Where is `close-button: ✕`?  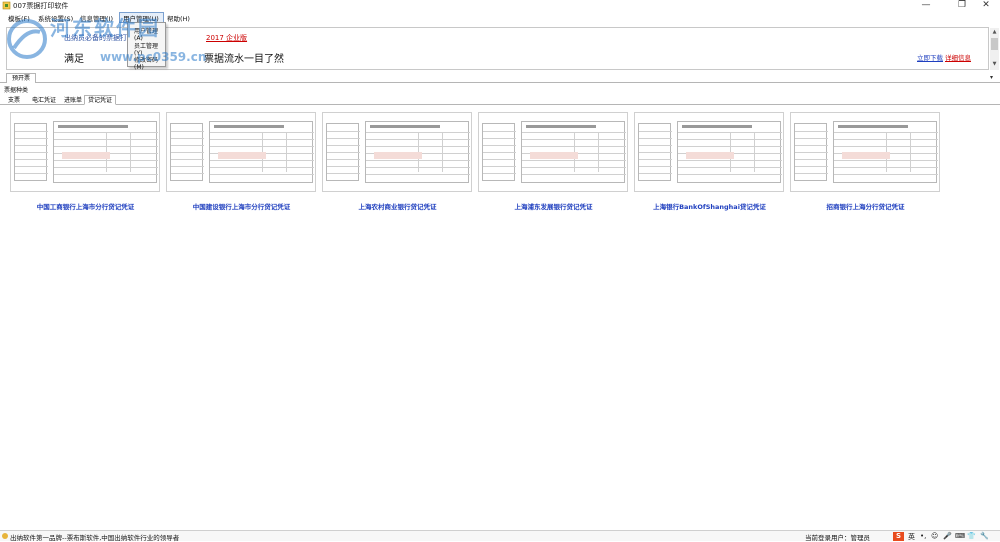 close-button: ✕ is located at coordinates (986, 6).